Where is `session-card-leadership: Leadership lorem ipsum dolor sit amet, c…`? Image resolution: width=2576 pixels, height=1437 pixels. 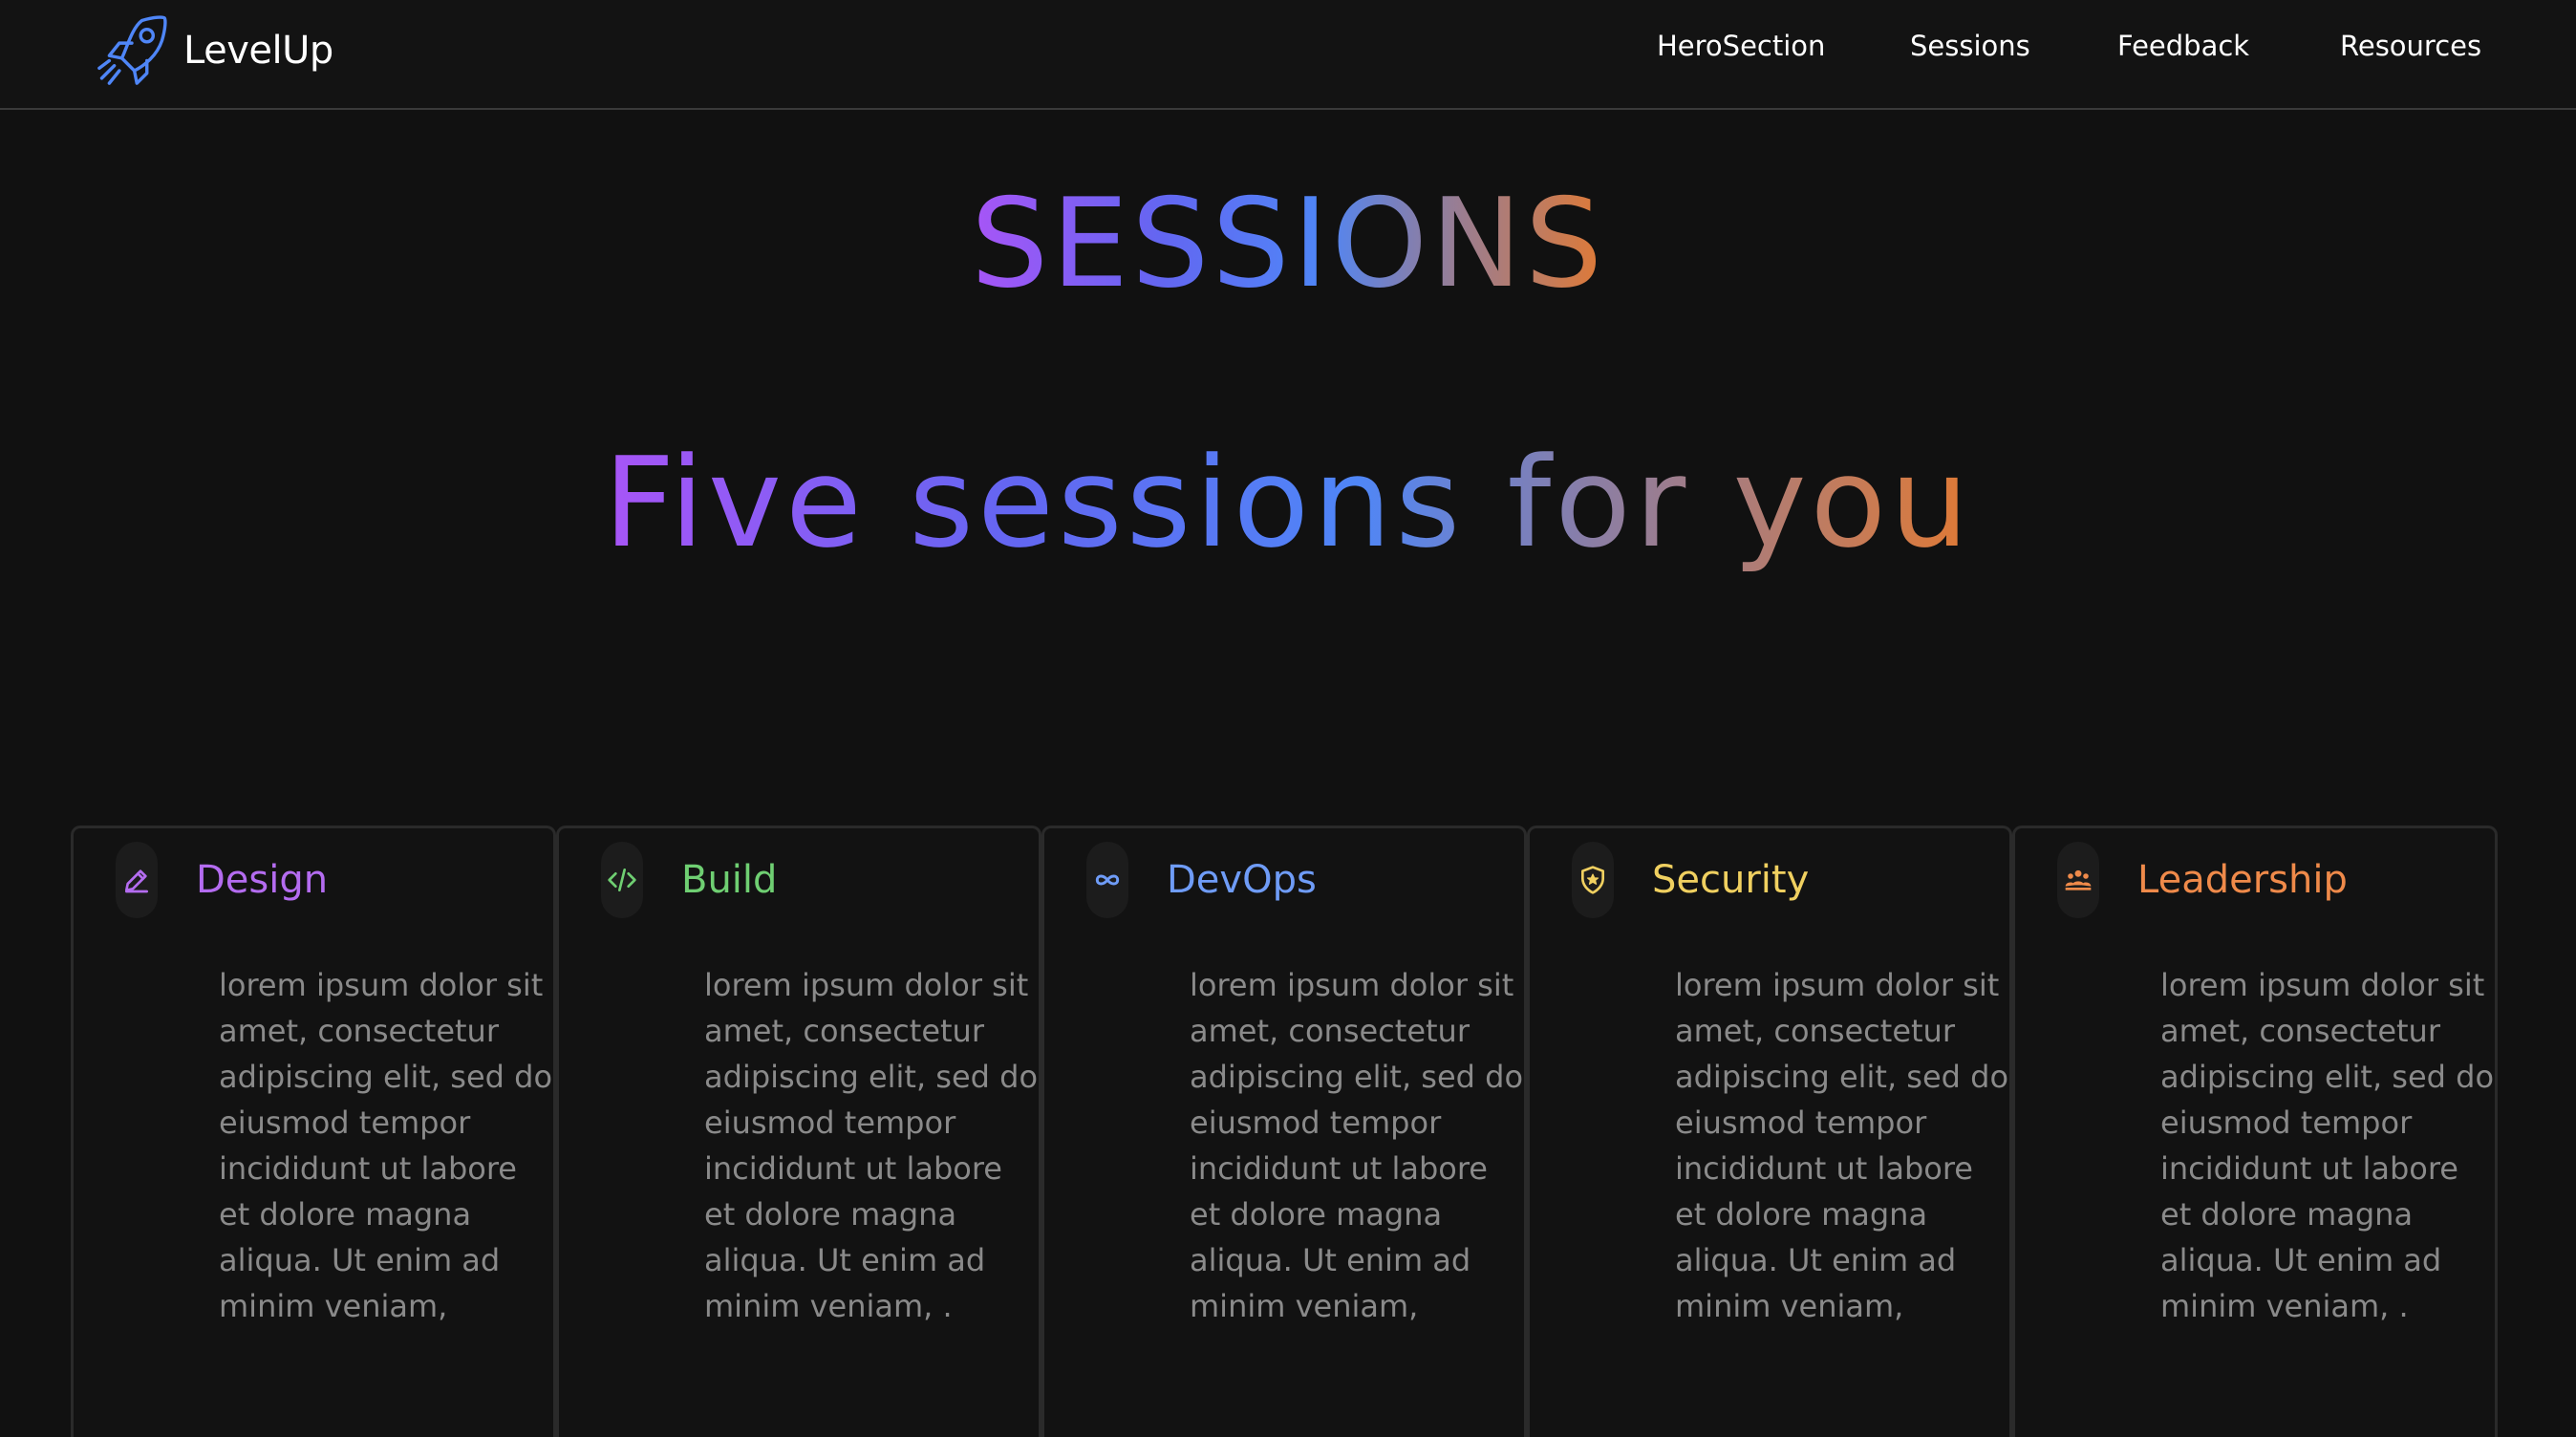 session-card-leadership: Leadership lorem ipsum dolor sit amet, c… is located at coordinates (2255, 1131).